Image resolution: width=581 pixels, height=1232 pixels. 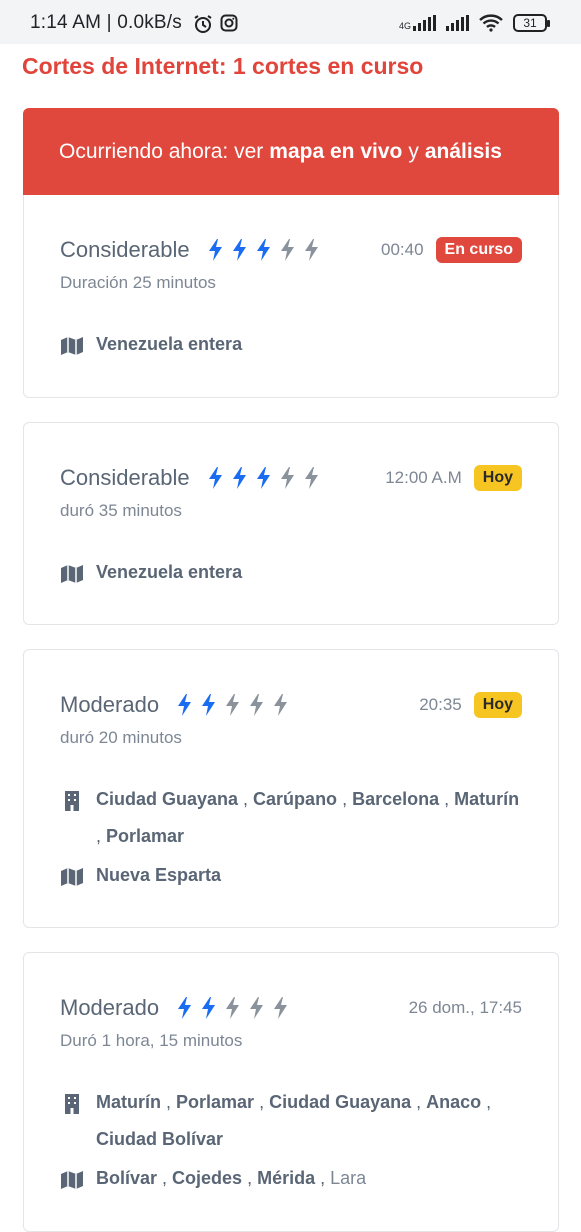 What do you see at coordinates (294, 879) in the screenshot?
I see `region-row: Nueva Esparta` at bounding box center [294, 879].